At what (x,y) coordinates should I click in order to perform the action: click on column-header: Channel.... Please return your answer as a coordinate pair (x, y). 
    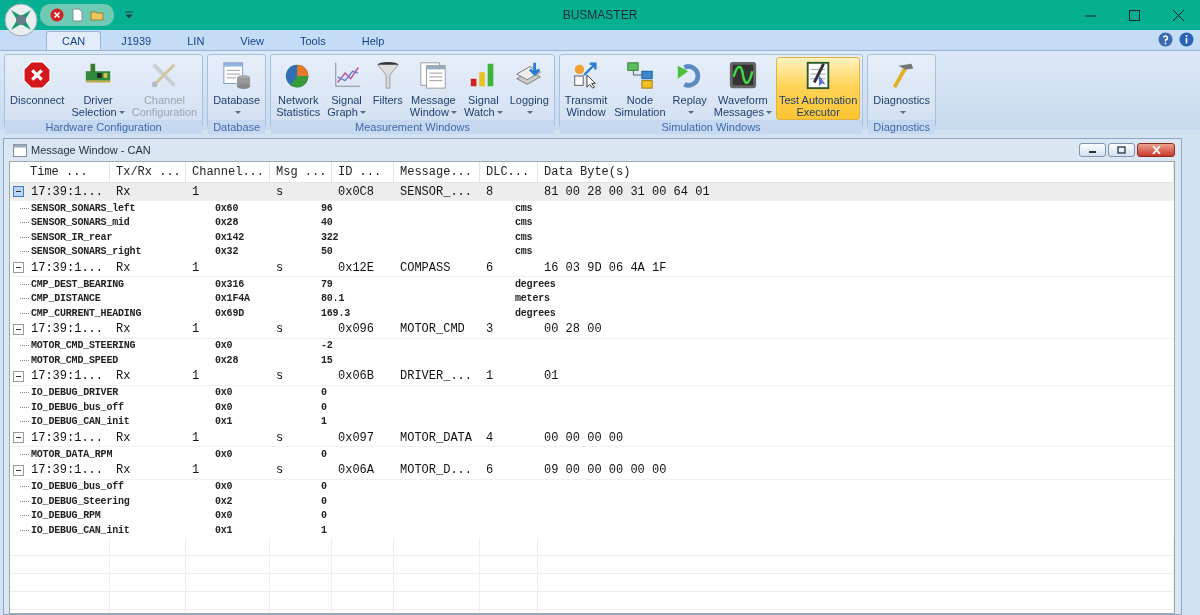
    Looking at the image, I should click on (228, 172).